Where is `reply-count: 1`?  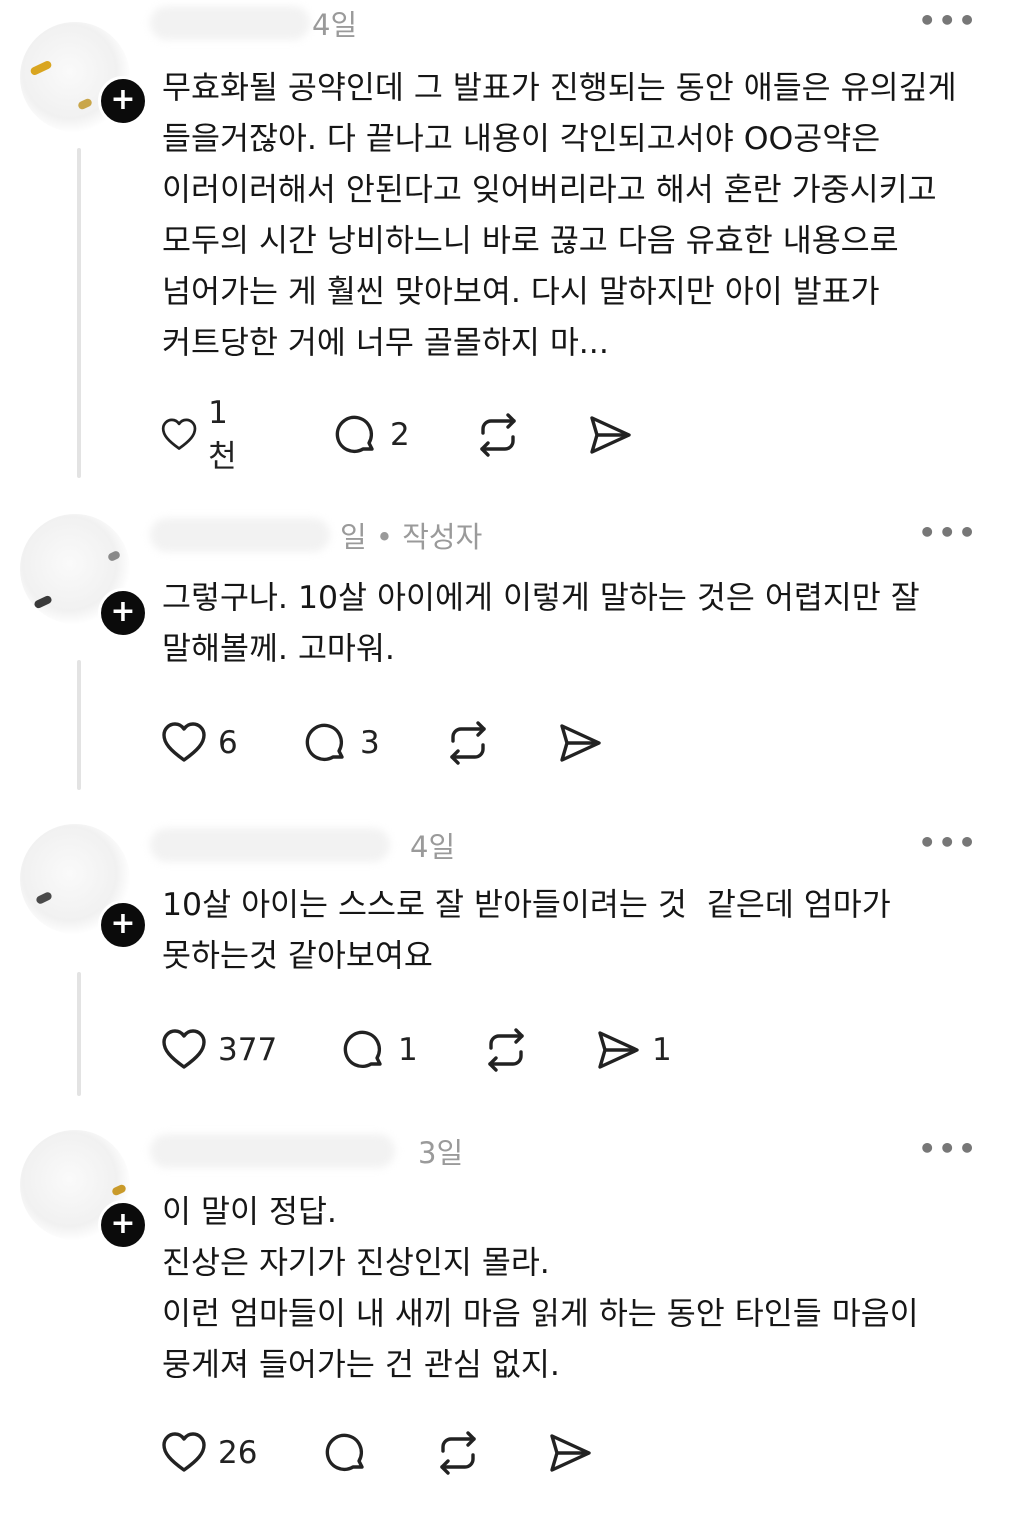
reply-count: 1 is located at coordinates (408, 1050).